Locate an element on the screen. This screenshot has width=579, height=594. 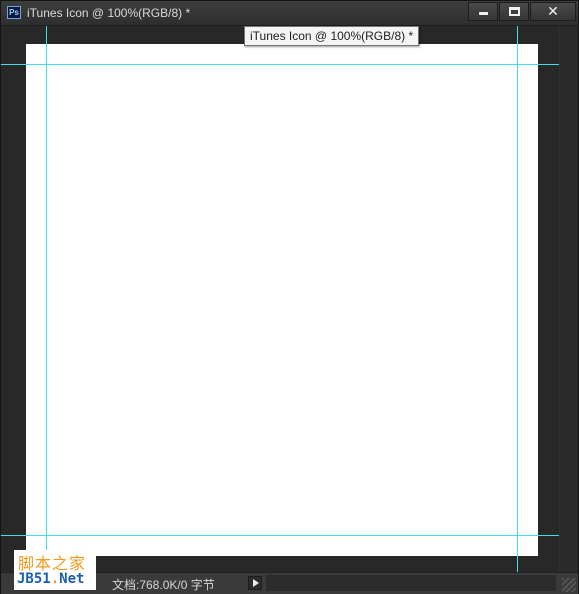
watermark-domain-prefix: JB51 is located at coordinates (34, 579).